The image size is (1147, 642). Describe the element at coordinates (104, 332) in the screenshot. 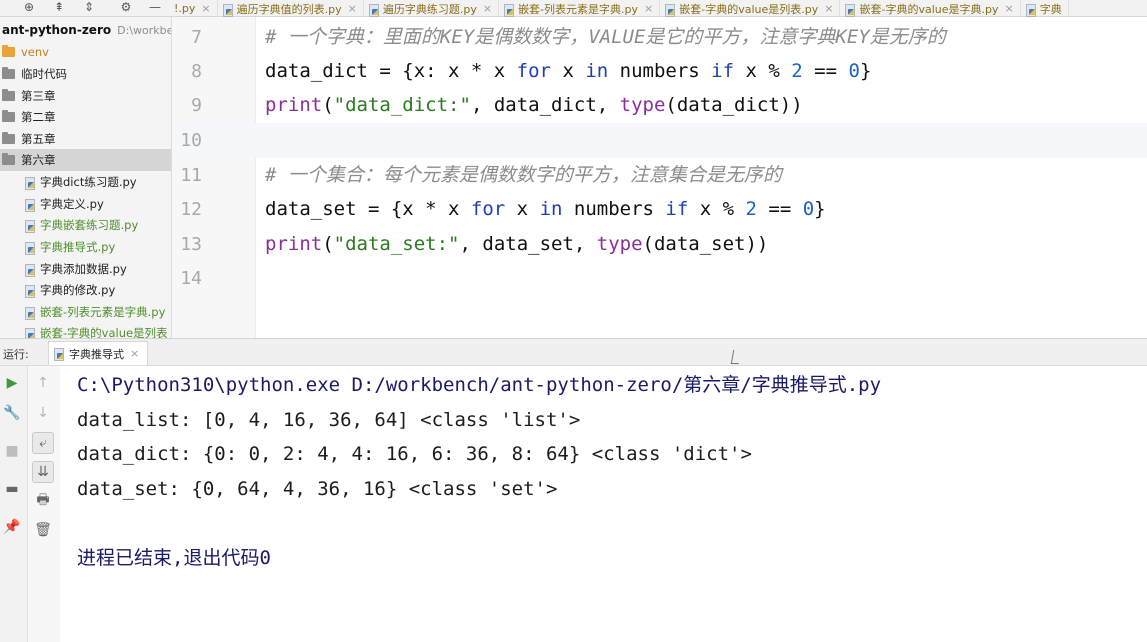

I see `tree-item-label: 嵌套-字典的value是列表` at that location.